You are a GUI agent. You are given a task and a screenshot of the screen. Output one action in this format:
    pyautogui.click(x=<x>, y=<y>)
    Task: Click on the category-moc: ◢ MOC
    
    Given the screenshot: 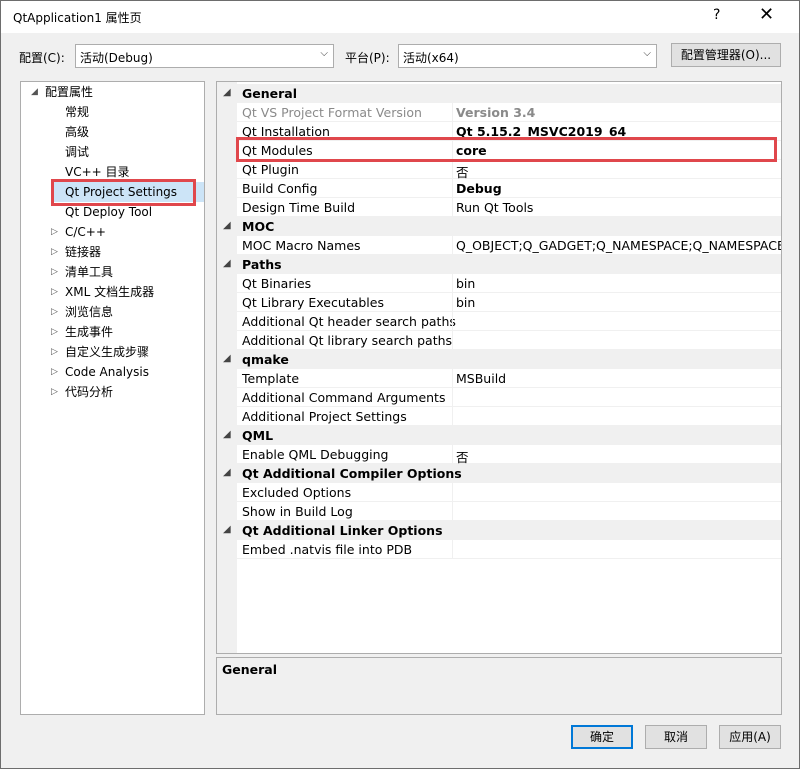 What is the action you would take?
    pyautogui.click(x=499, y=226)
    